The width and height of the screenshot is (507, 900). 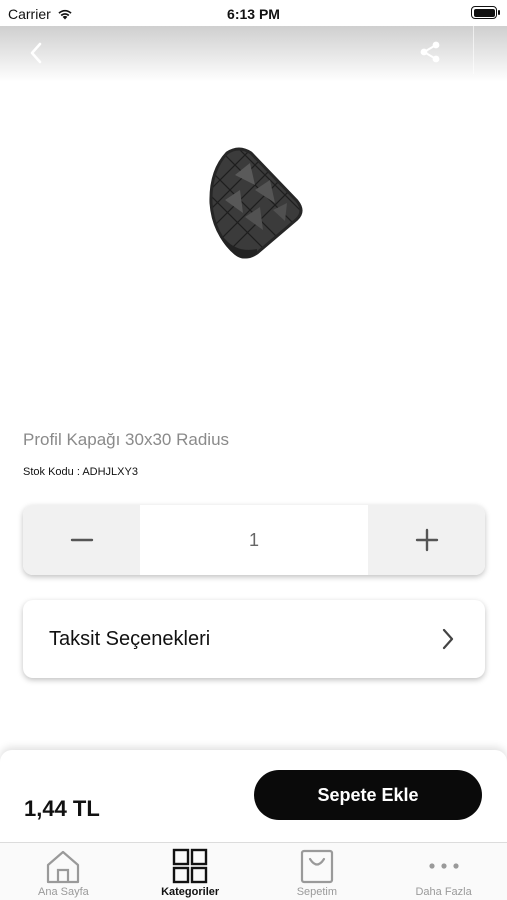 I want to click on decrease-quantity-button, so click(x=81, y=540).